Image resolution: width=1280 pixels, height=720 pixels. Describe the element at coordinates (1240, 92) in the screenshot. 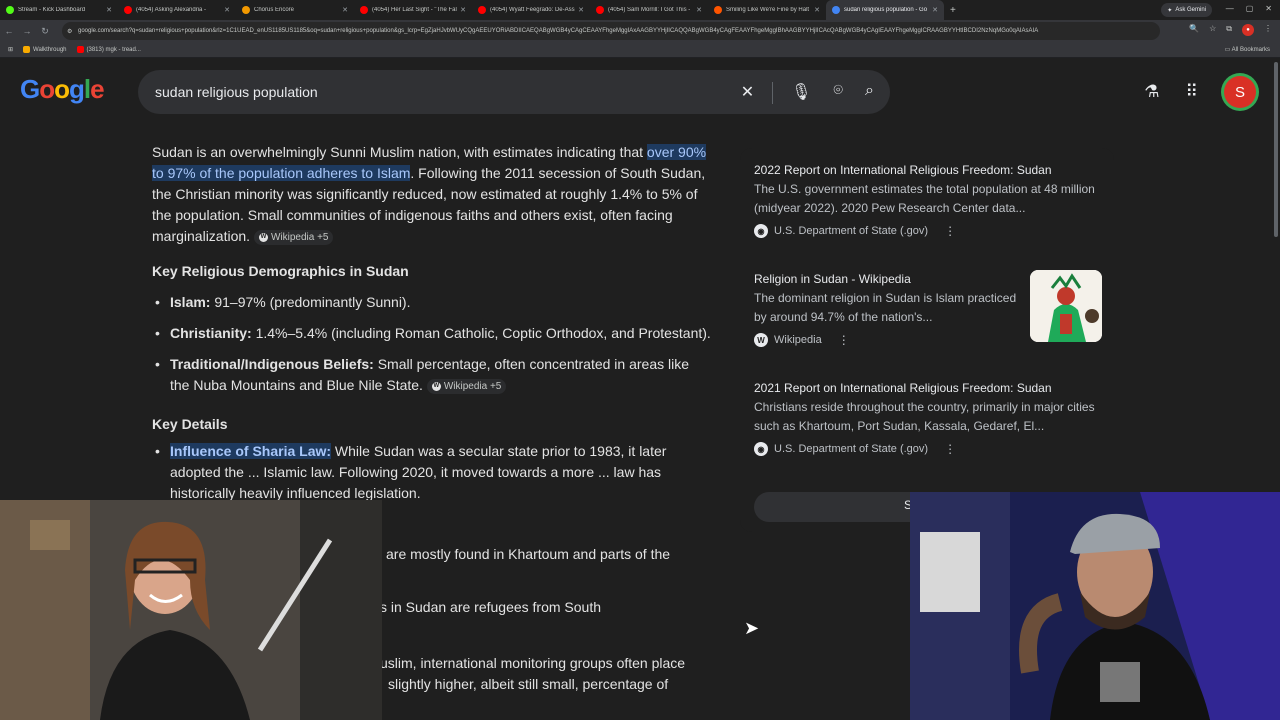

I see `avatar: S` at that location.